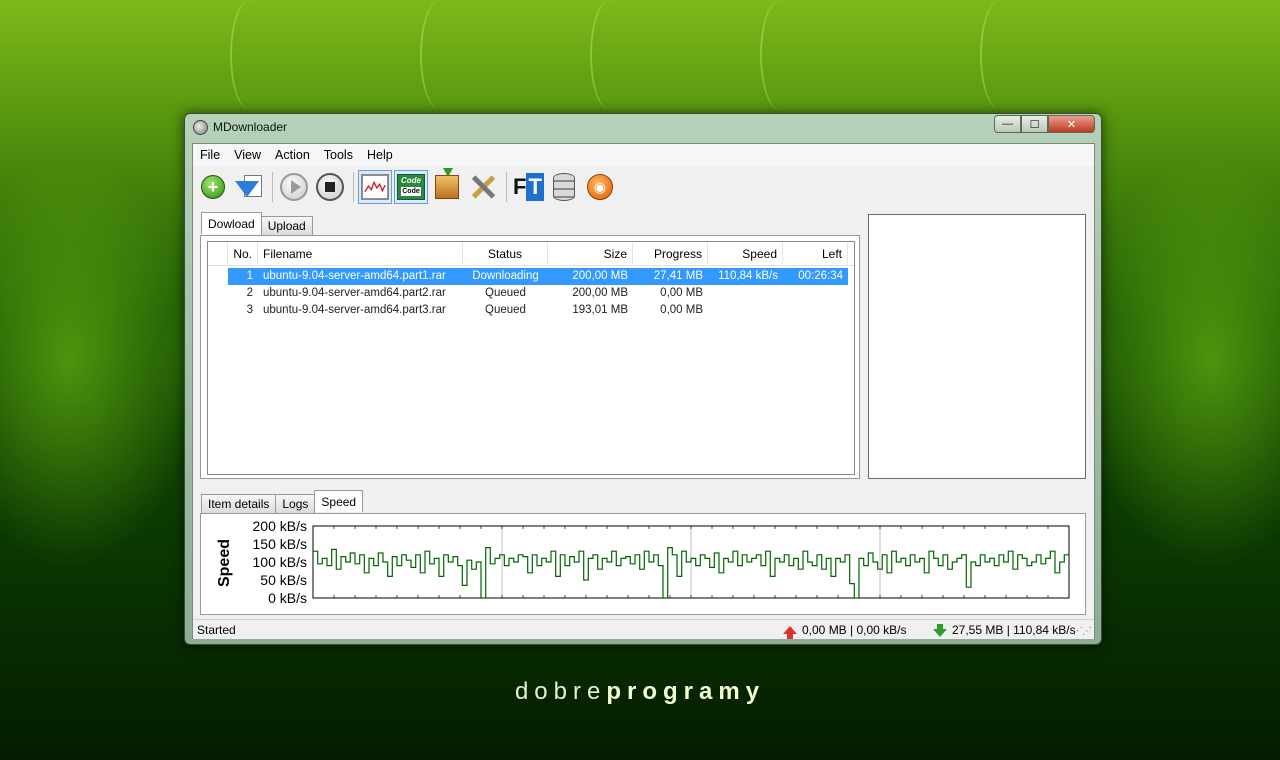 The height and width of the screenshot is (760, 1280). I want to click on tab-logs: Logs, so click(295, 503).